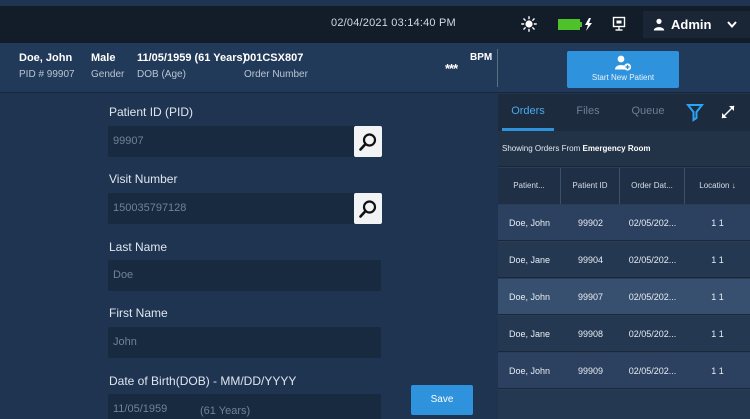 This screenshot has height=419, width=750. I want to click on gender-label: Gender, so click(108, 74).